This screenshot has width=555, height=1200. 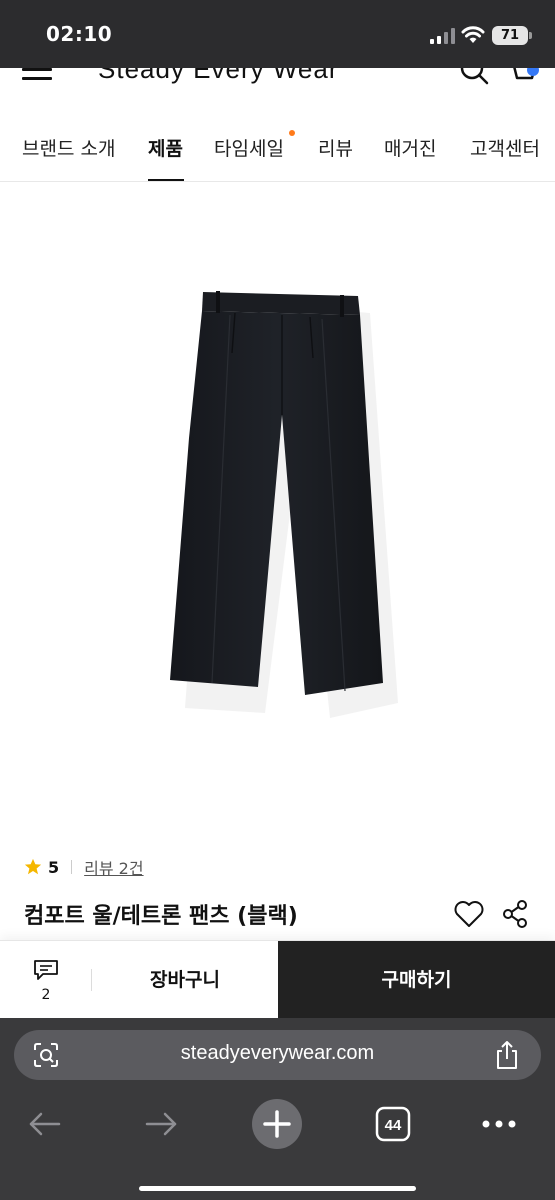 What do you see at coordinates (54, 867) in the screenshot?
I see `rating-score: 5` at bounding box center [54, 867].